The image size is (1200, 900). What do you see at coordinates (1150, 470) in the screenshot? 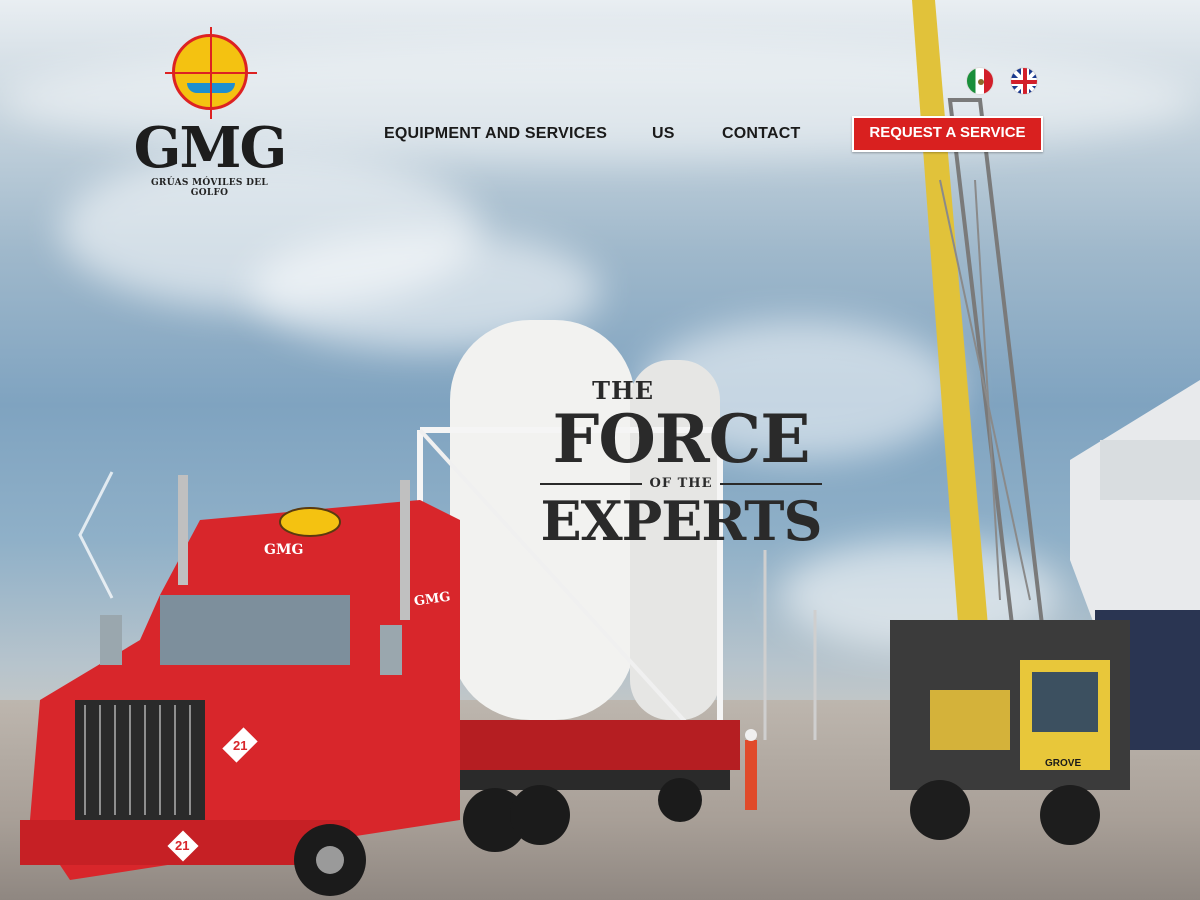
I see `ship-cabin` at bounding box center [1150, 470].